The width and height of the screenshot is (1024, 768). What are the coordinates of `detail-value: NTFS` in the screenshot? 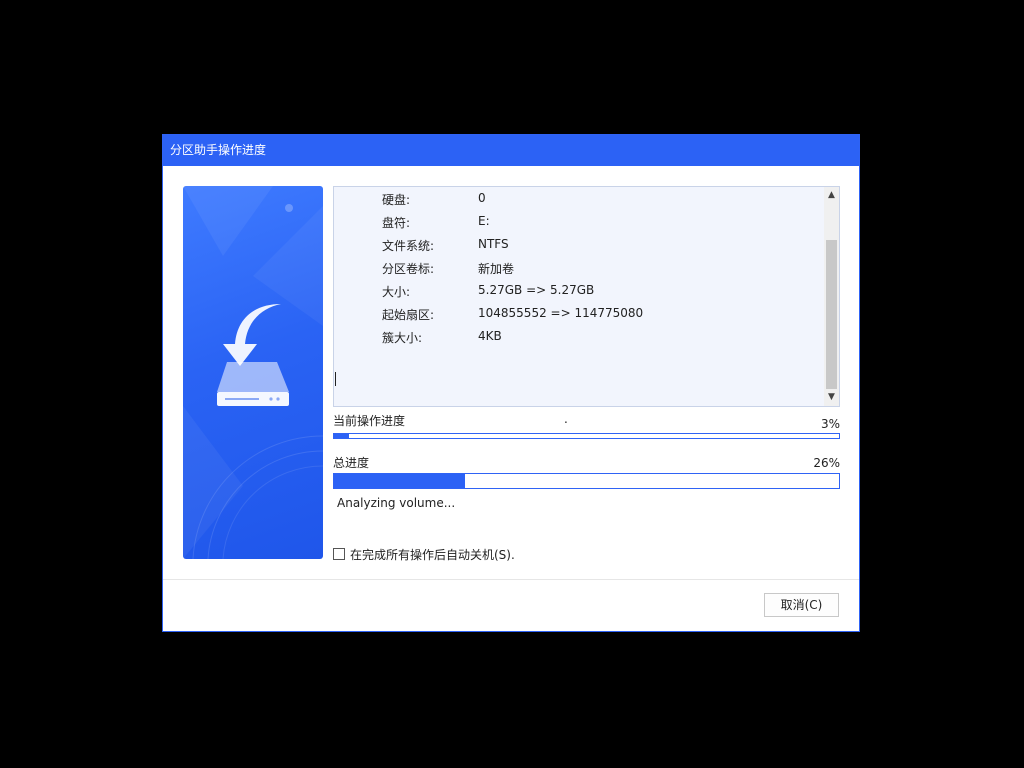 It's located at (493, 244).